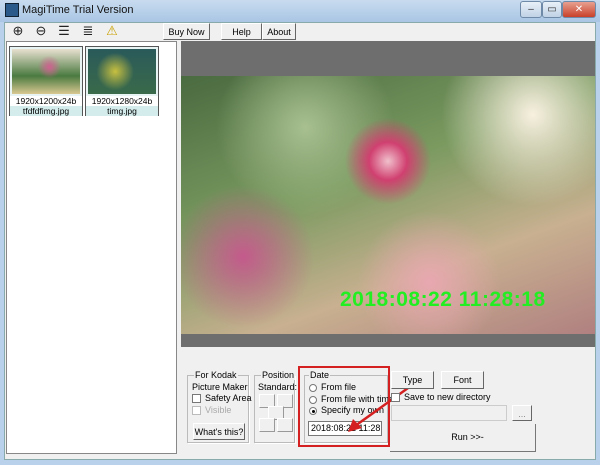 The height and width of the screenshot is (465, 600). What do you see at coordinates (443, 299) in the screenshot?
I see `date-stamp-preview: 2018:08:22 11:28:18` at bounding box center [443, 299].